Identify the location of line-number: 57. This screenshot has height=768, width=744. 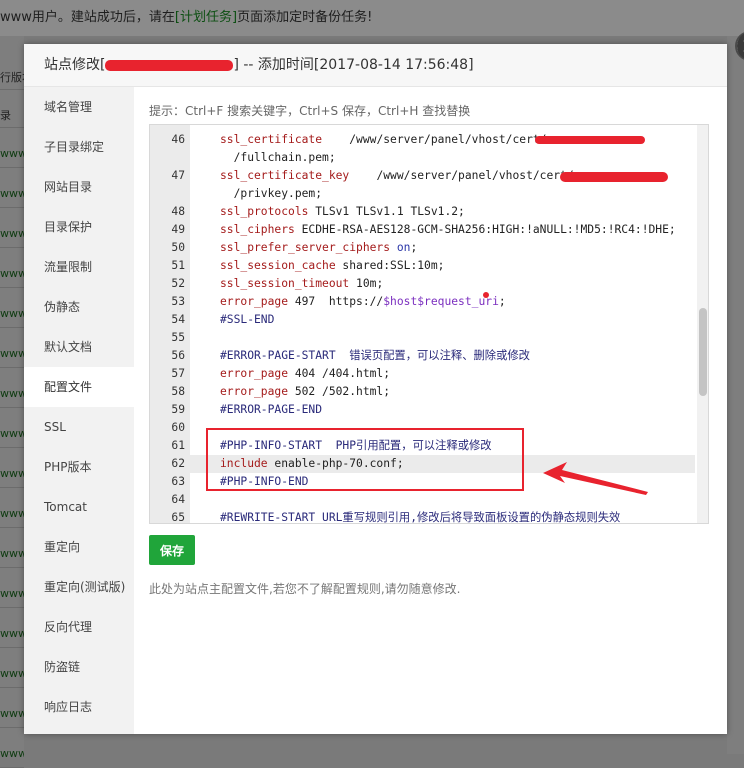
(178, 373).